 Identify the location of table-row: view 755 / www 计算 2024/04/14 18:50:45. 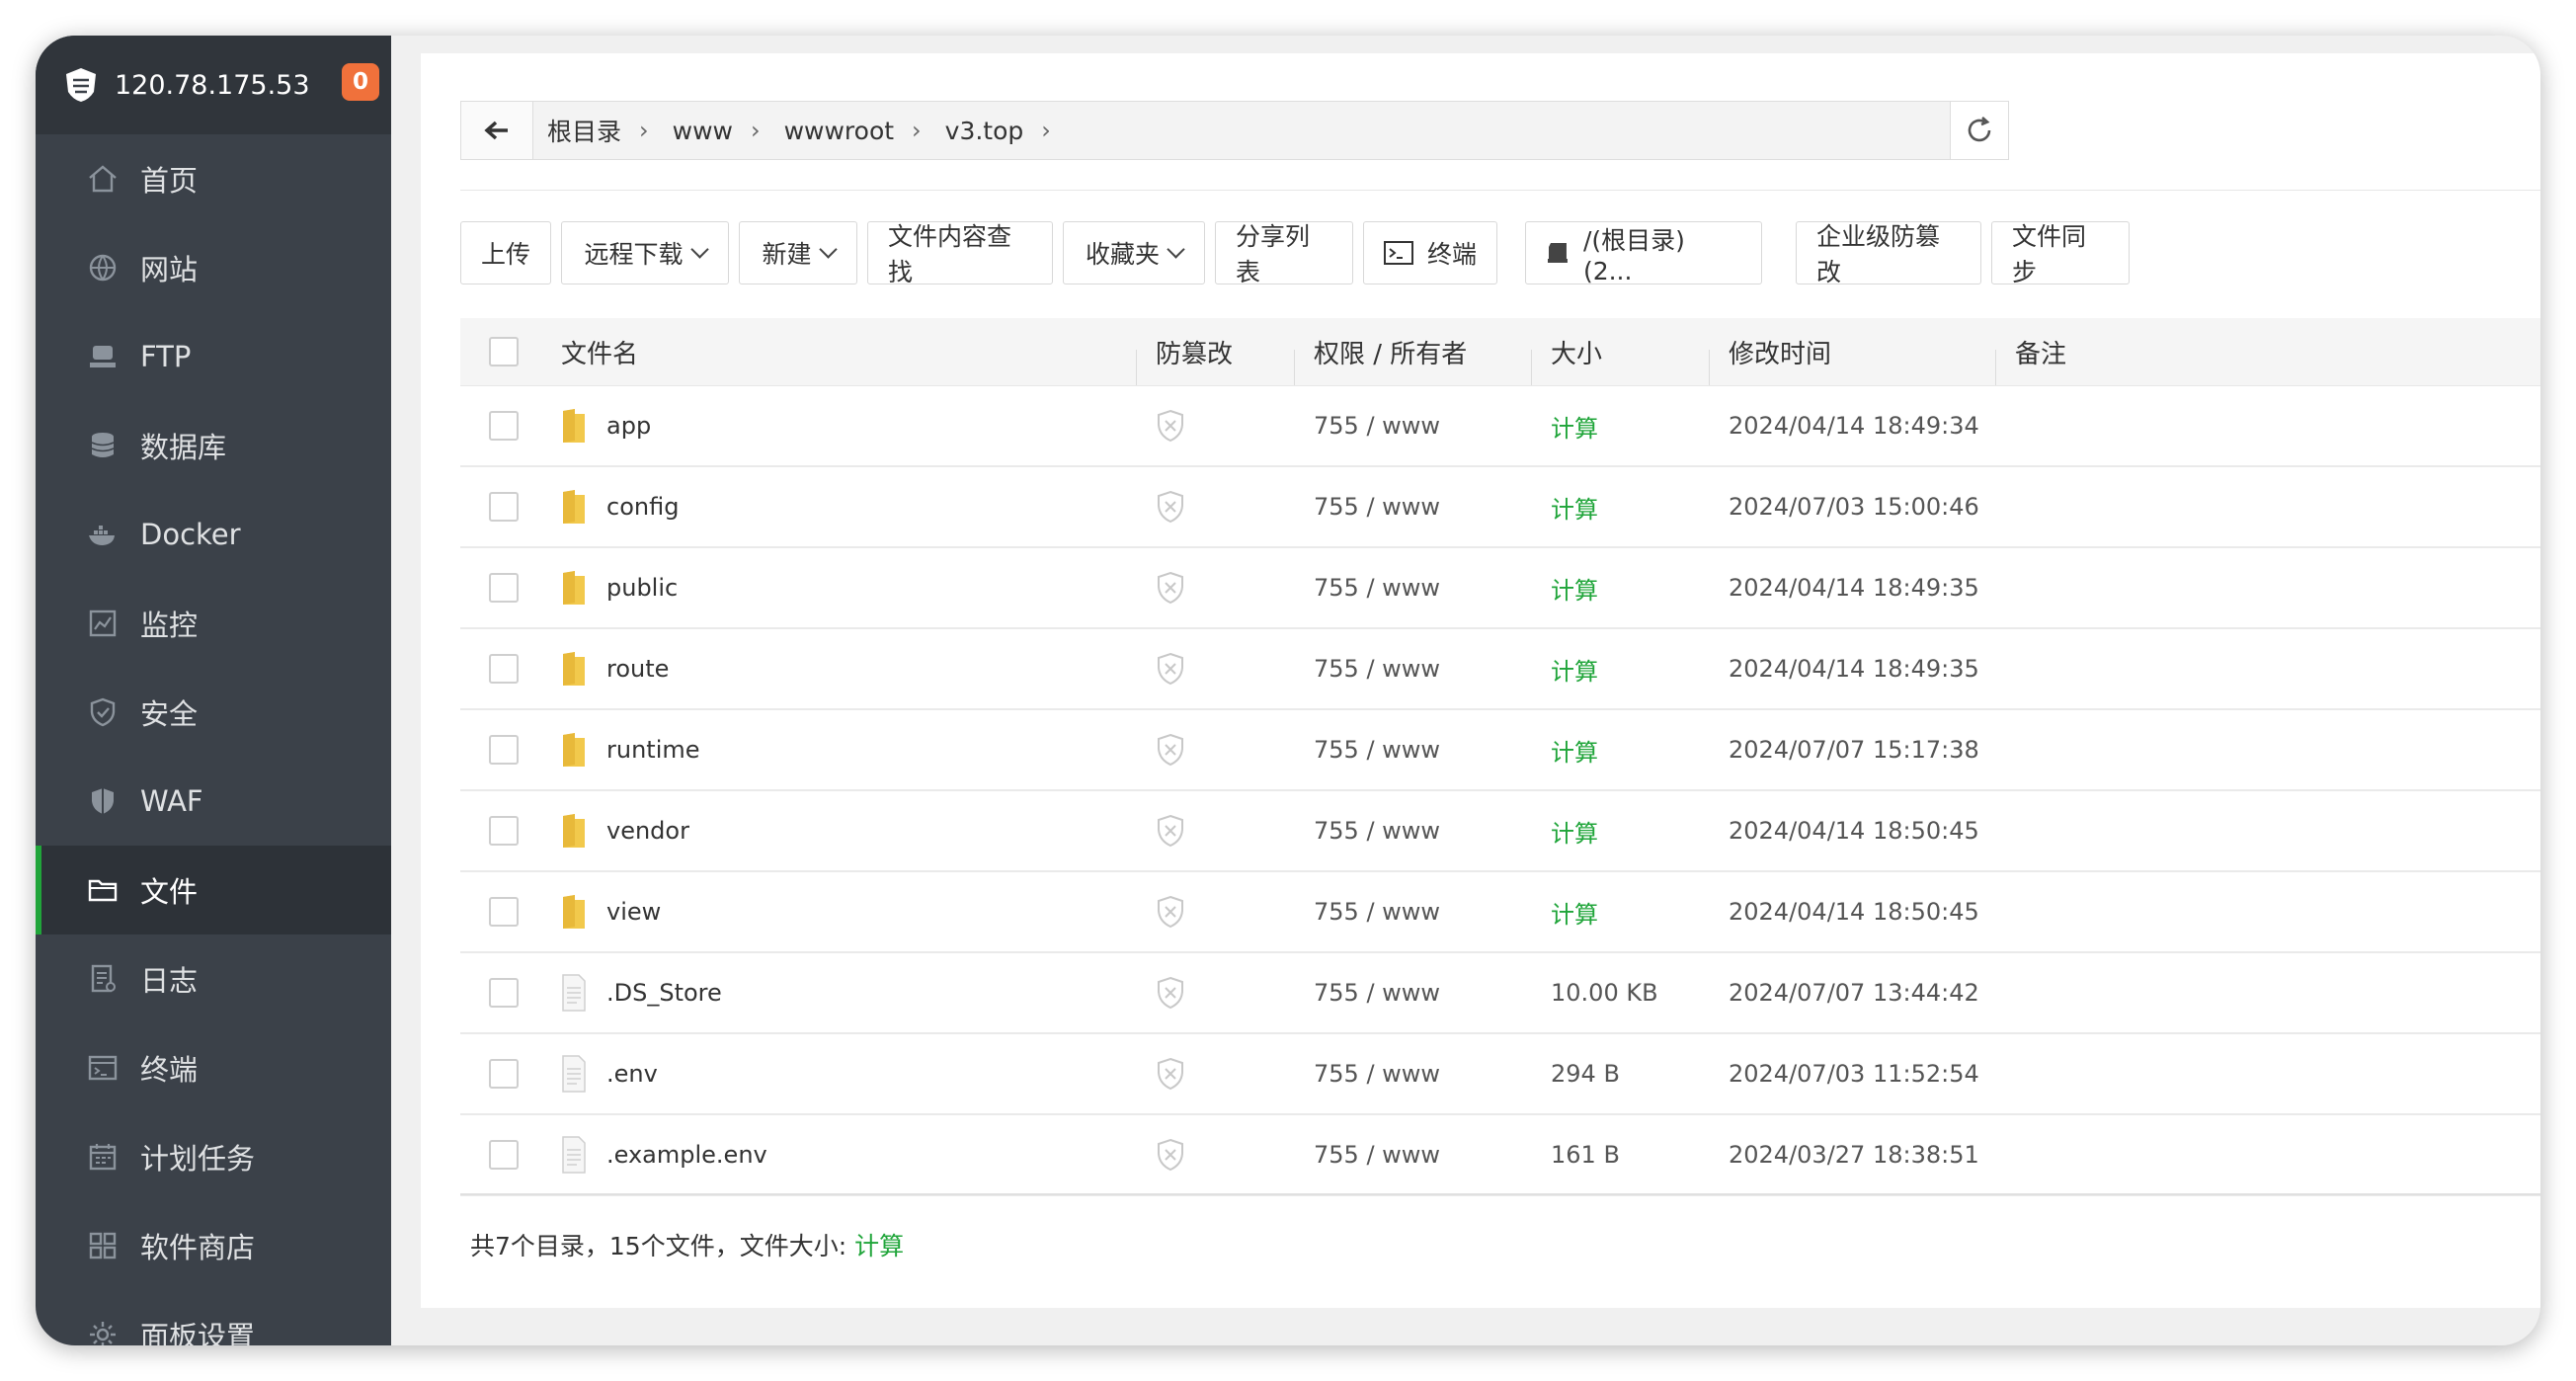
(1500, 912).